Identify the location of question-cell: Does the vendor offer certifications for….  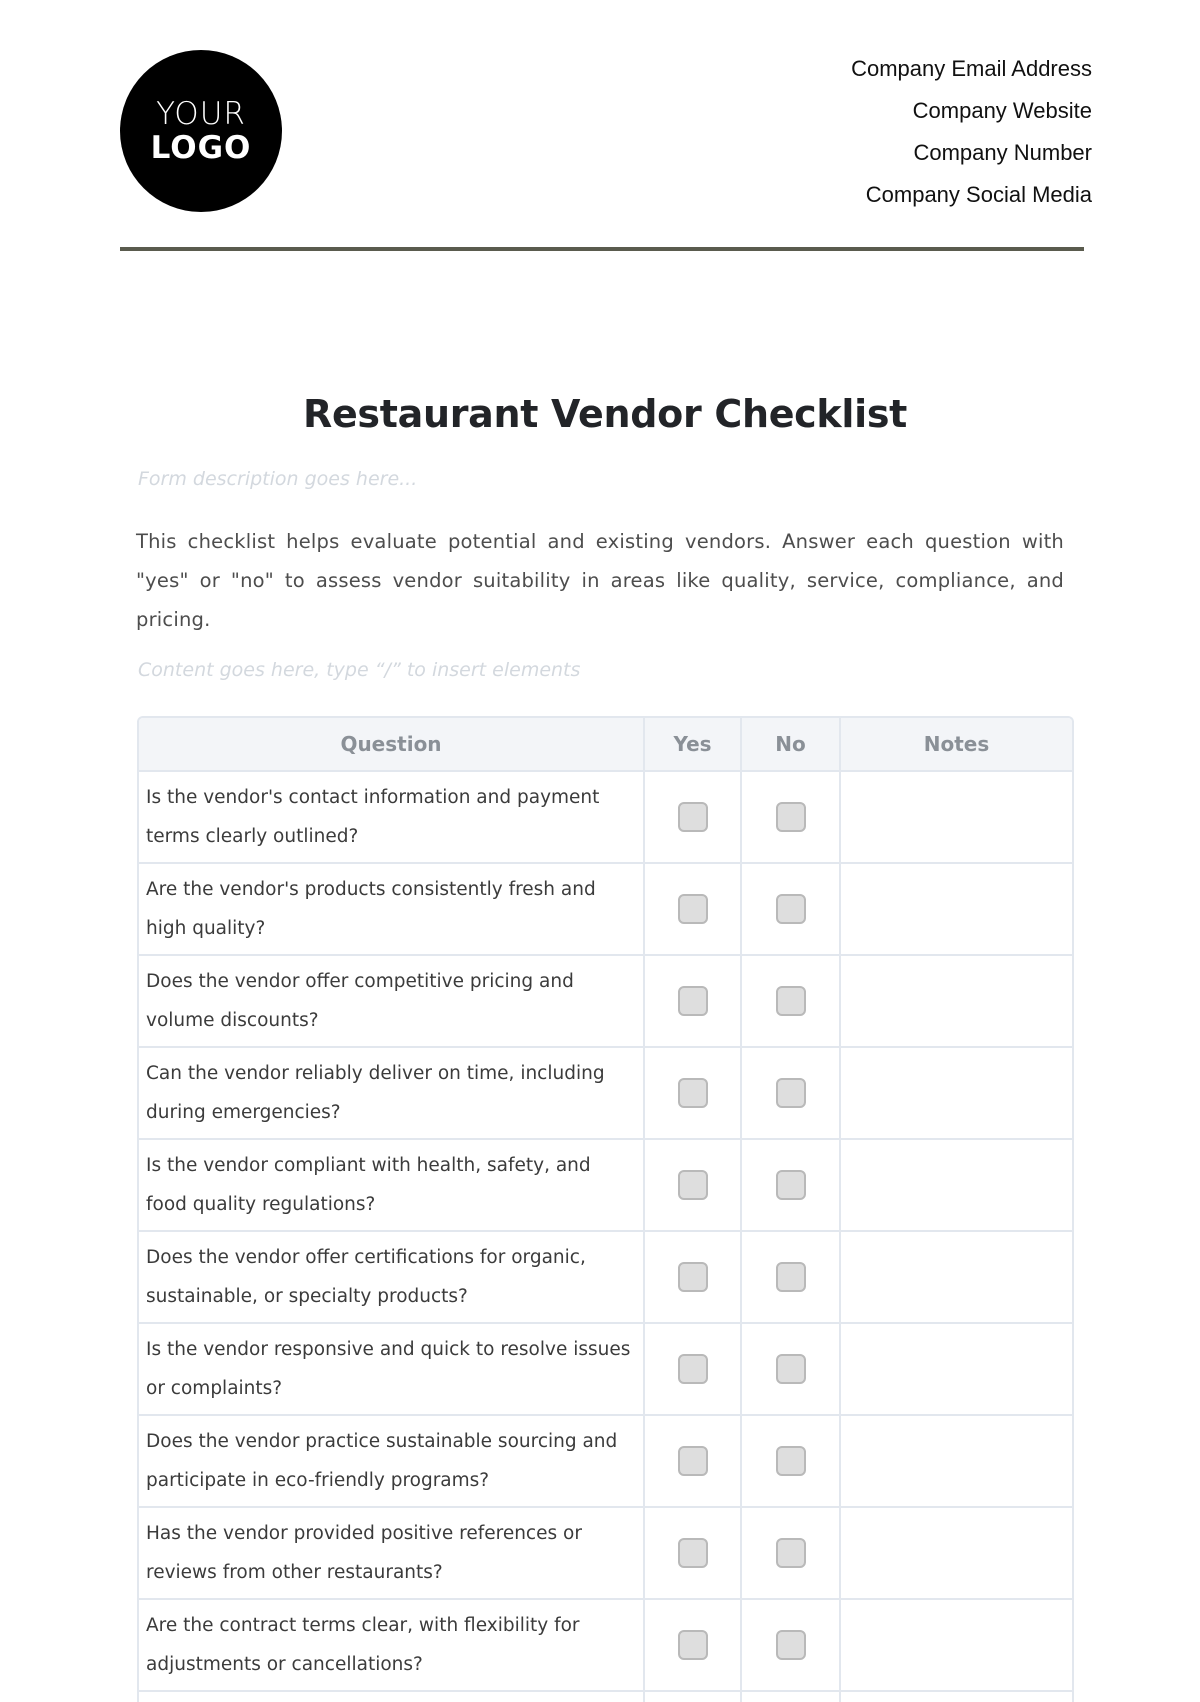
(392, 1277).